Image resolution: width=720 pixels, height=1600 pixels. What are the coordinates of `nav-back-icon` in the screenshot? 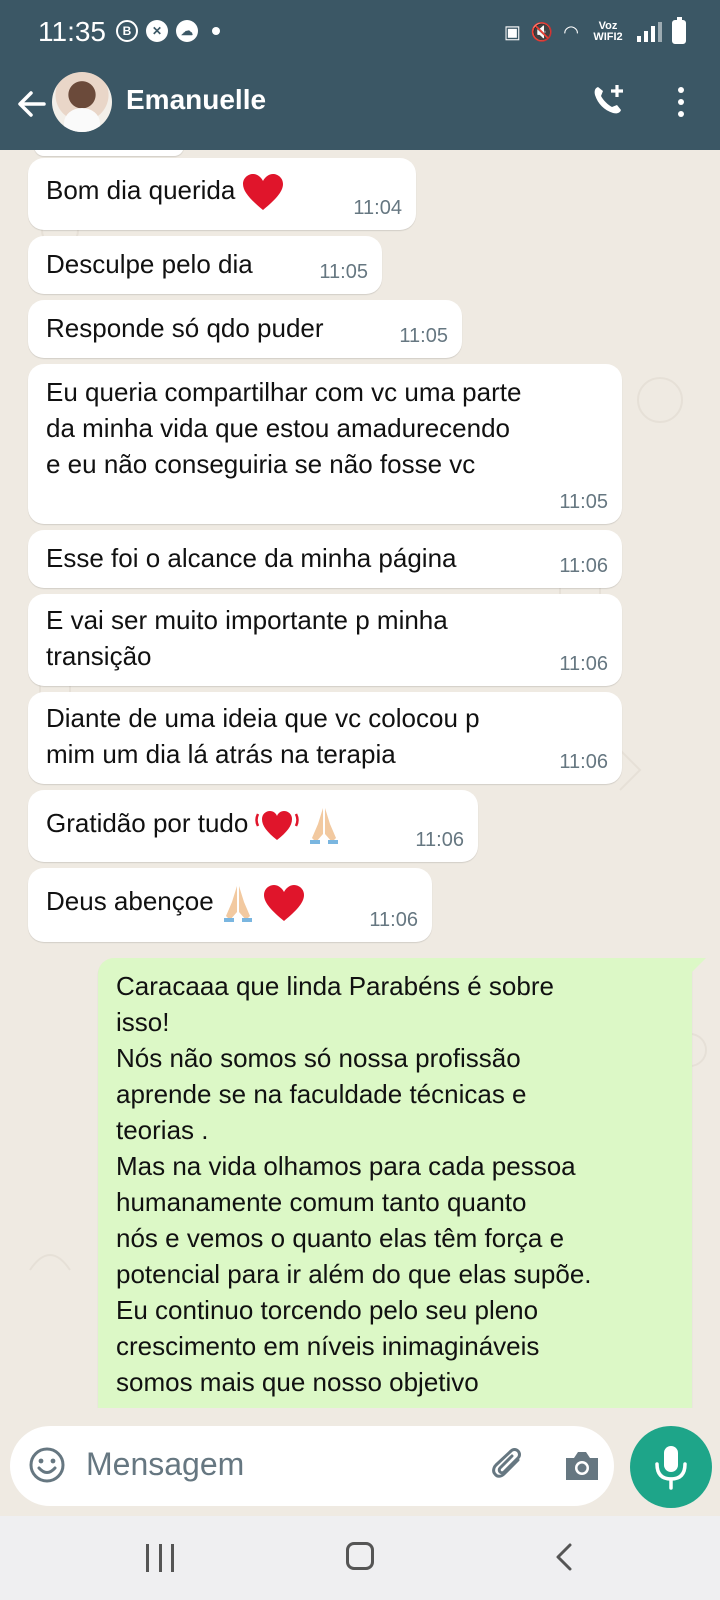 It's located at (564, 1557).